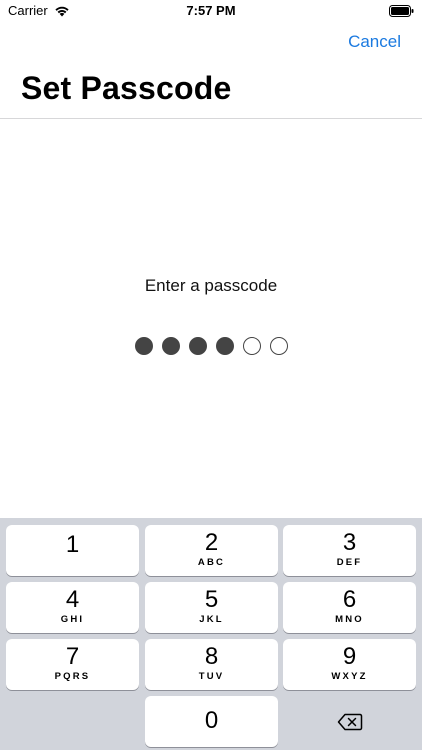 This screenshot has height=750, width=422. What do you see at coordinates (349, 562) in the screenshot?
I see `key-letters: DEF` at bounding box center [349, 562].